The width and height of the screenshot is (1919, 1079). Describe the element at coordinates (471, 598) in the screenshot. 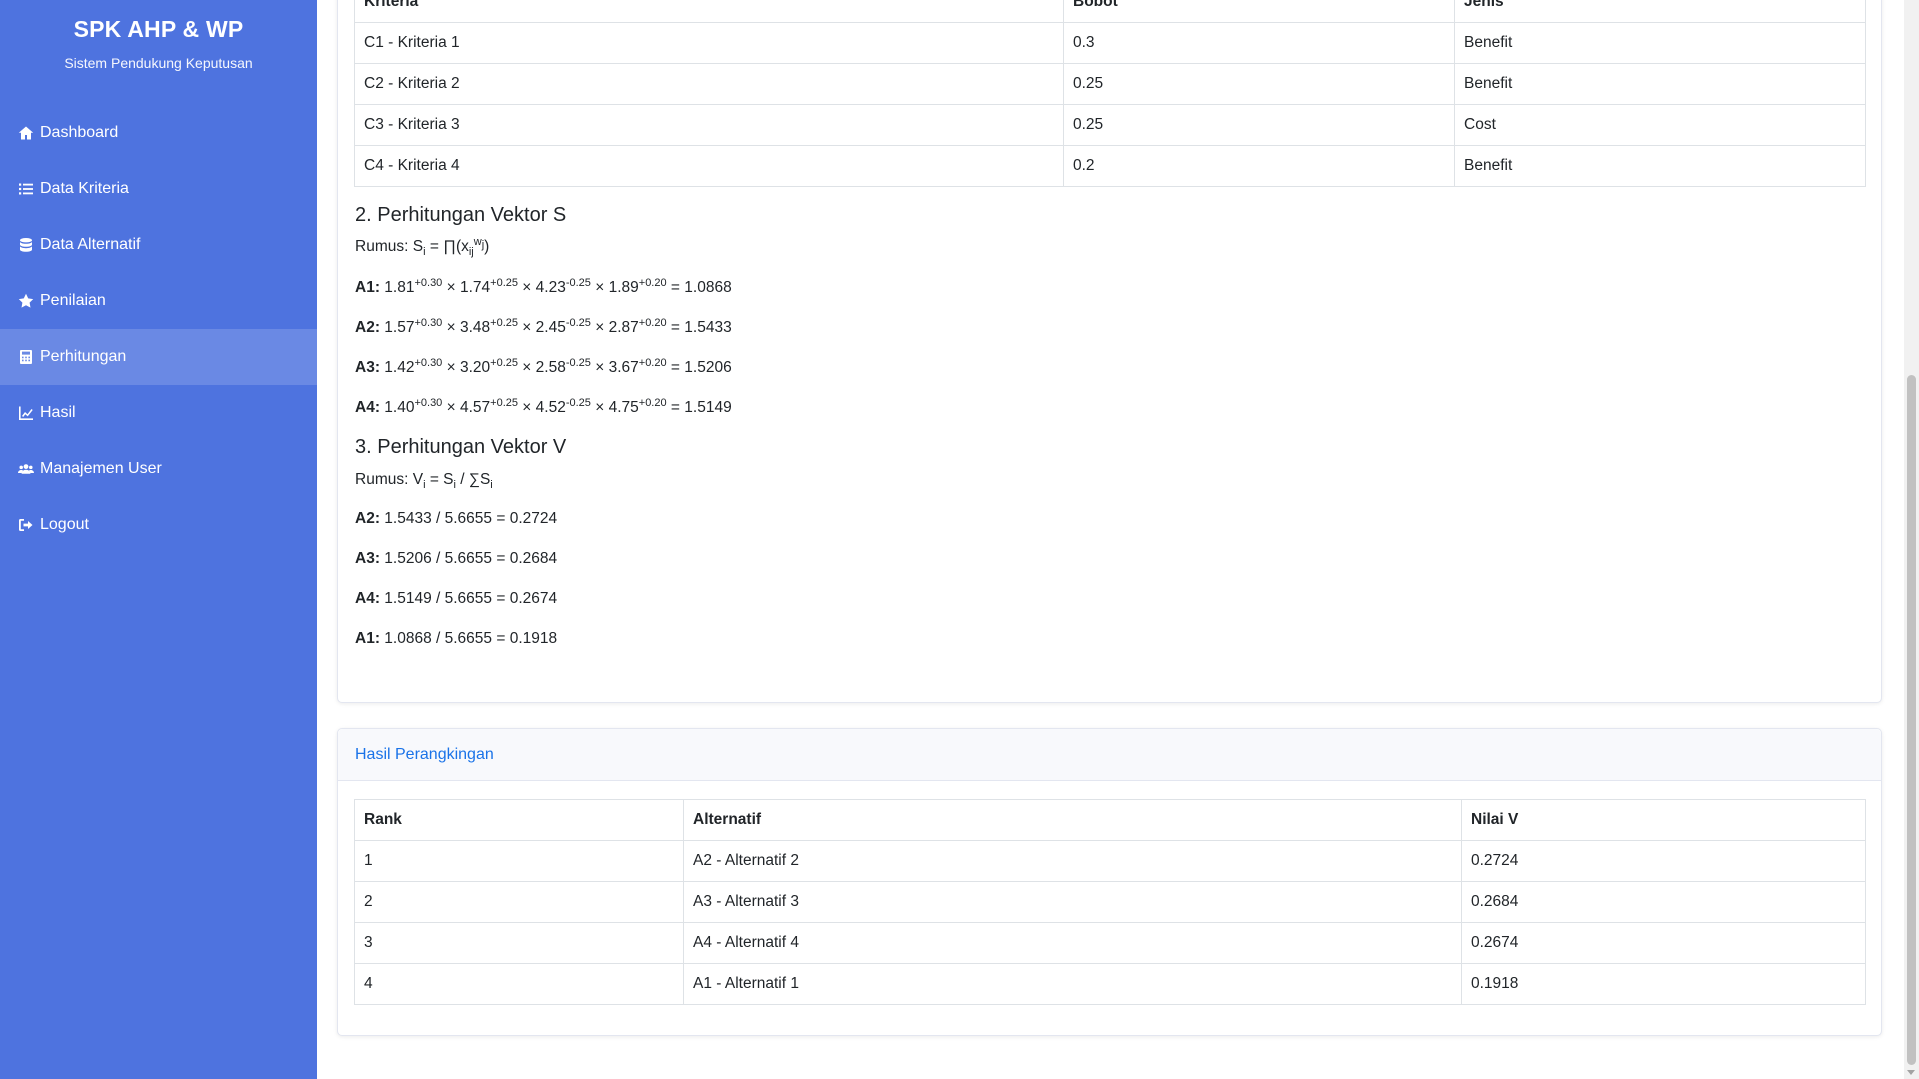

I see `vektor-v-value: 1.5149 / 5.6655 = 0.2674` at that location.